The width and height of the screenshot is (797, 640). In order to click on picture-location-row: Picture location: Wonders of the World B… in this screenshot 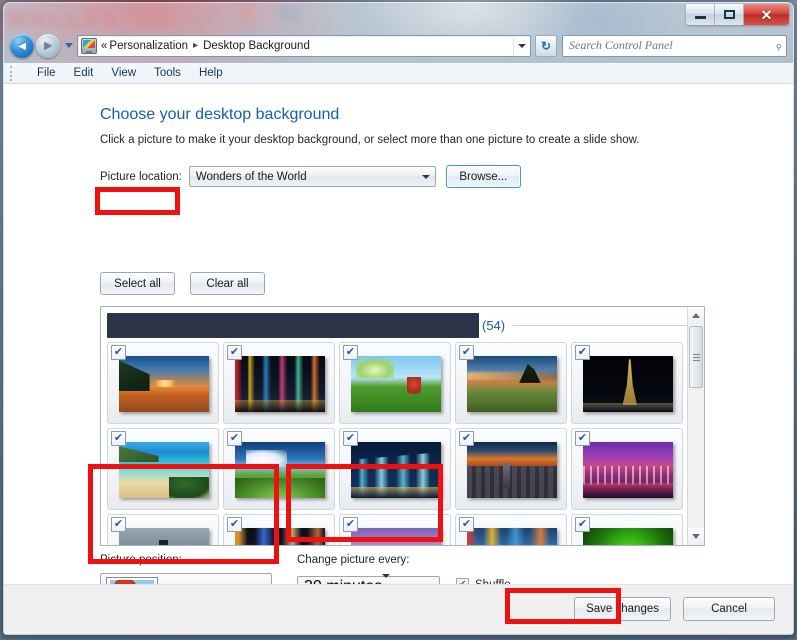, I will do `click(310, 176)`.